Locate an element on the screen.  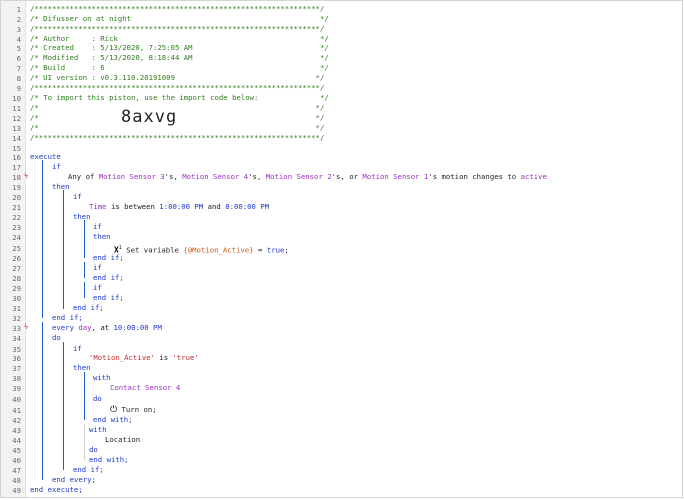
line-number: 20 is located at coordinates (16, 197).